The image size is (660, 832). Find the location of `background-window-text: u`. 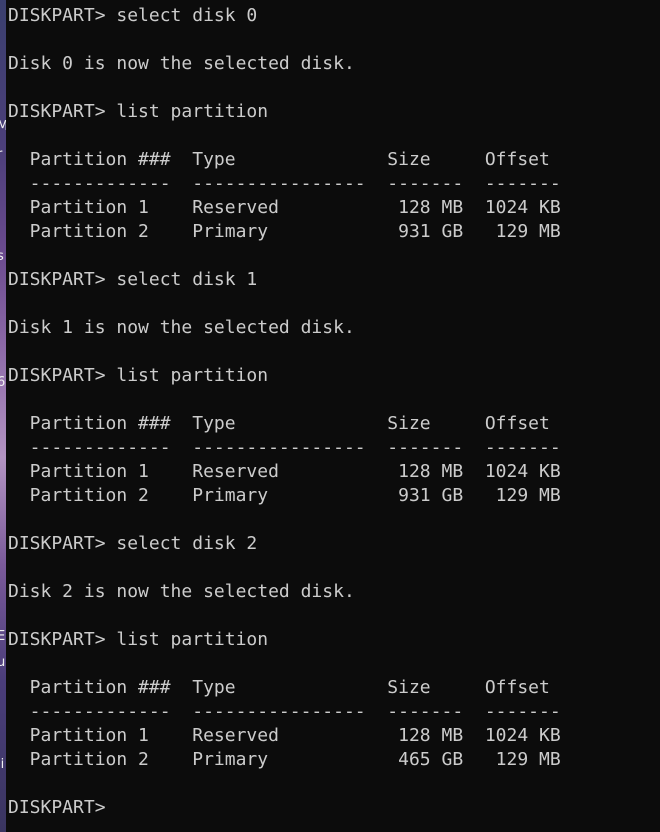

background-window-text: u is located at coordinates (3, 662).